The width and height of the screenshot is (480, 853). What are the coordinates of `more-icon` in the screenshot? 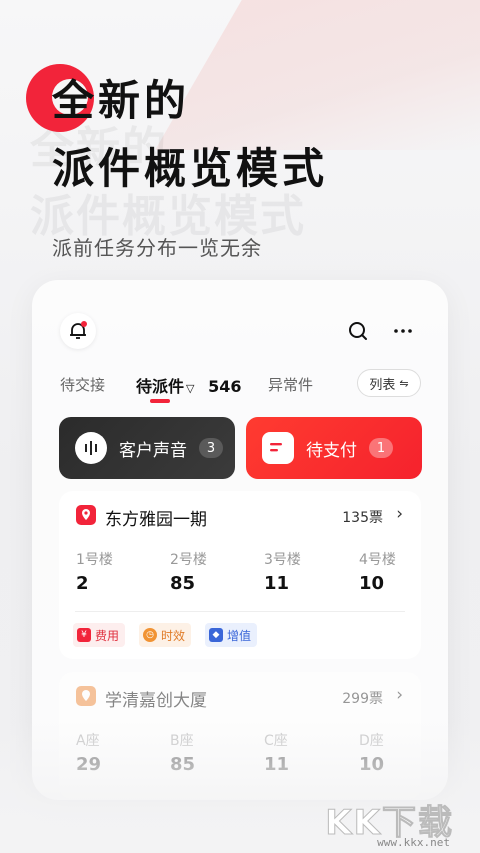 It's located at (403, 331).